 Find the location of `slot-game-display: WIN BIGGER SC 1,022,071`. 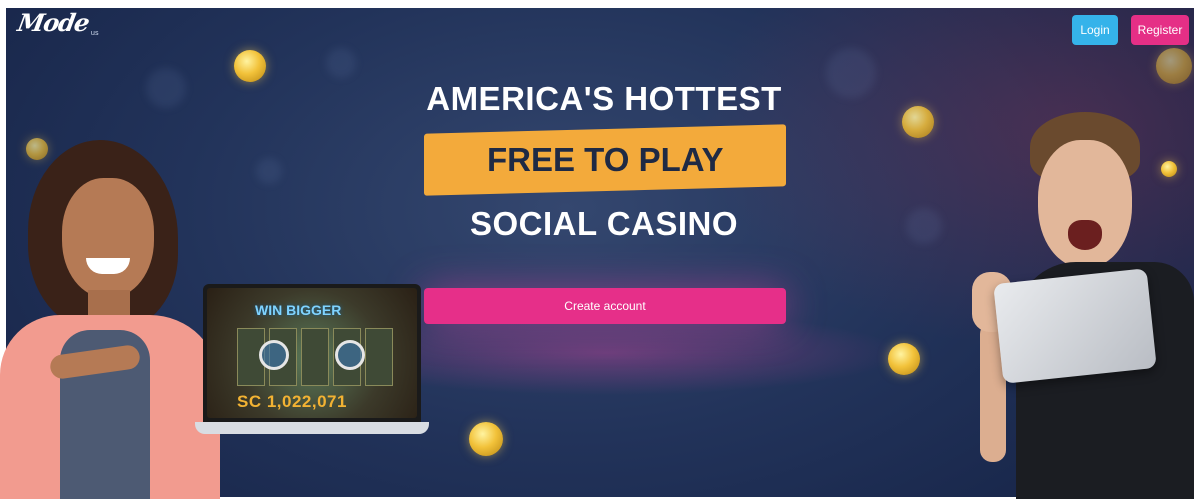

slot-game-display: WIN BIGGER SC 1,022,071 is located at coordinates (312, 353).